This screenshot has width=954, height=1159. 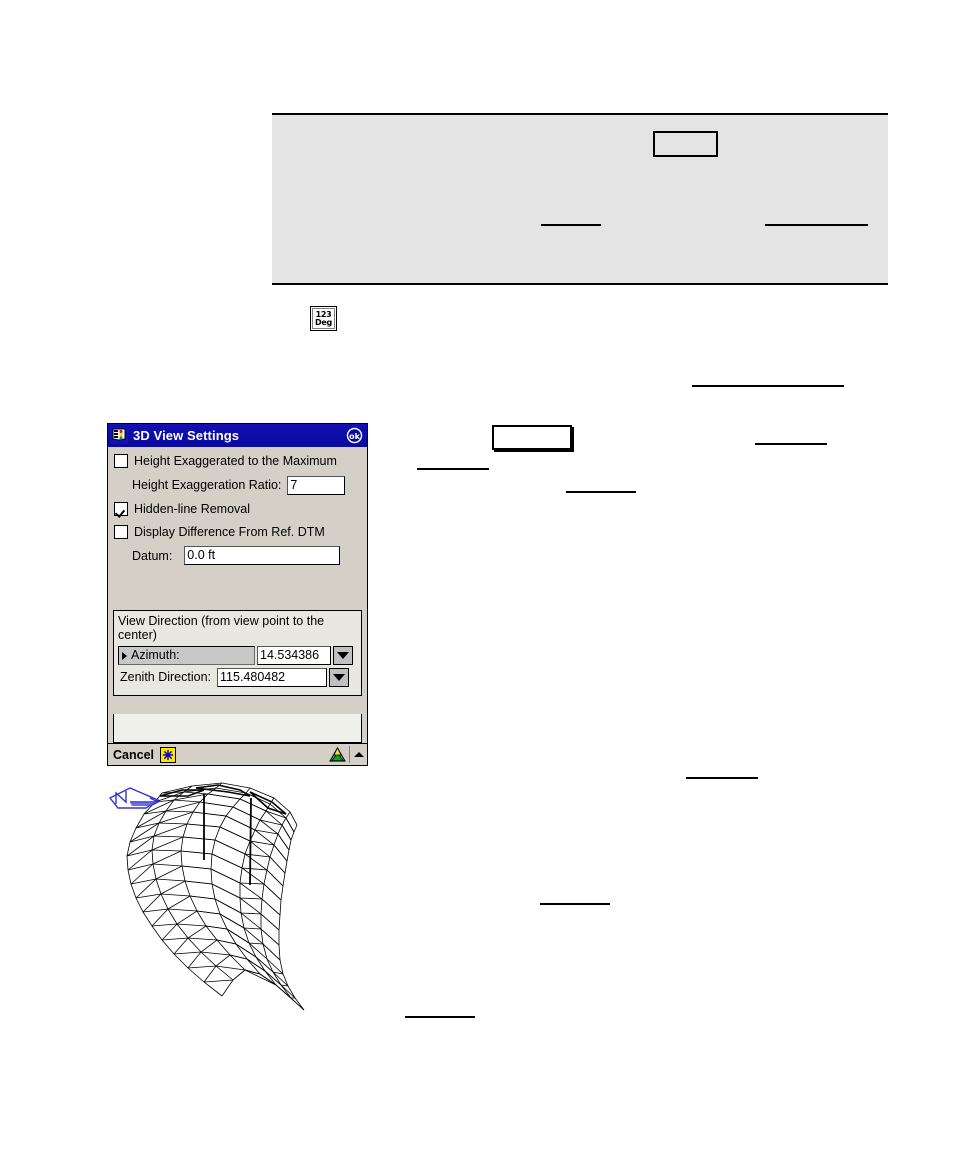 I want to click on checkbox-display-difference-ref-dtm, so click(x=121, y=531).